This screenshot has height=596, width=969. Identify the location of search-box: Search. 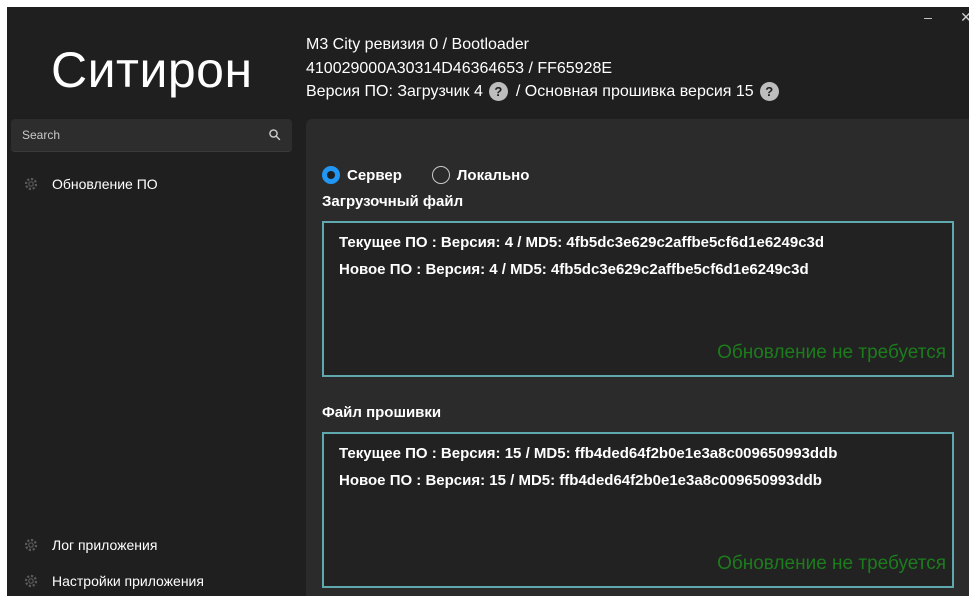
(151, 135).